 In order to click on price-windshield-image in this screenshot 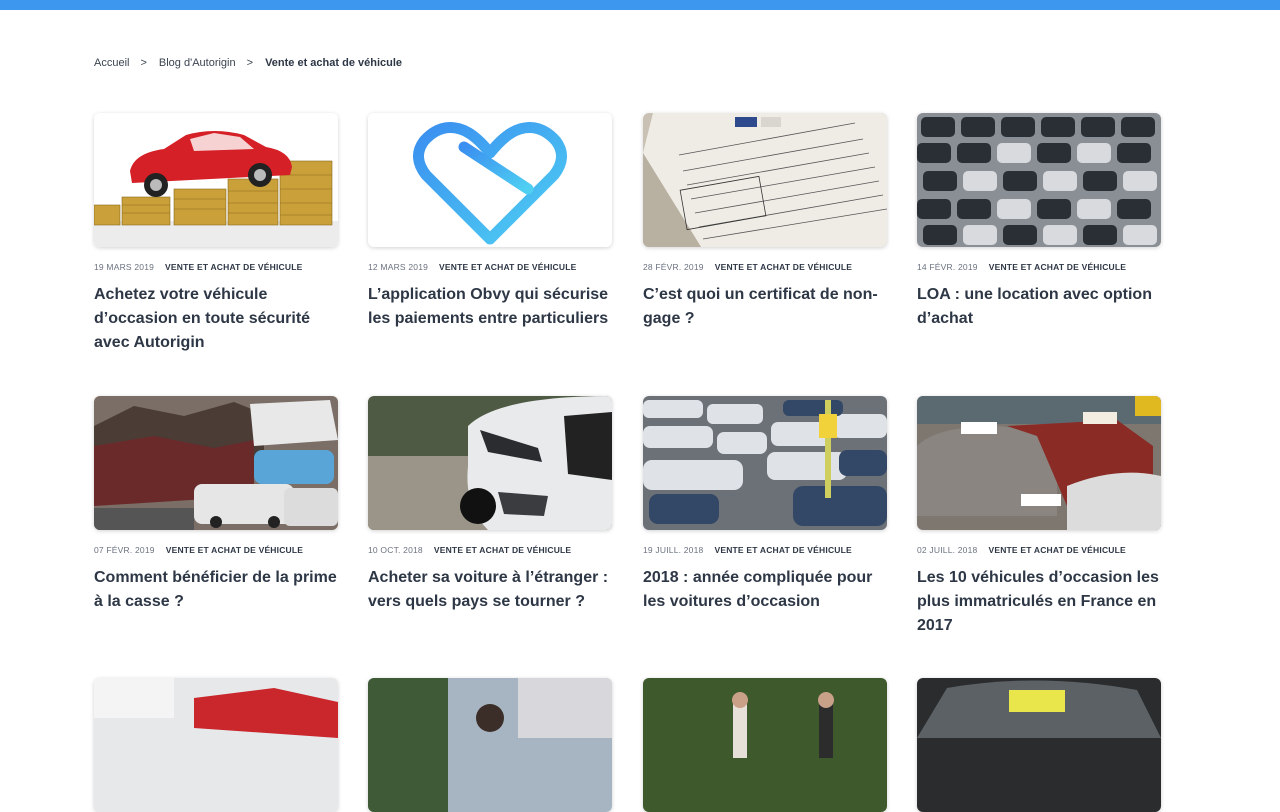, I will do `click(1039, 745)`.